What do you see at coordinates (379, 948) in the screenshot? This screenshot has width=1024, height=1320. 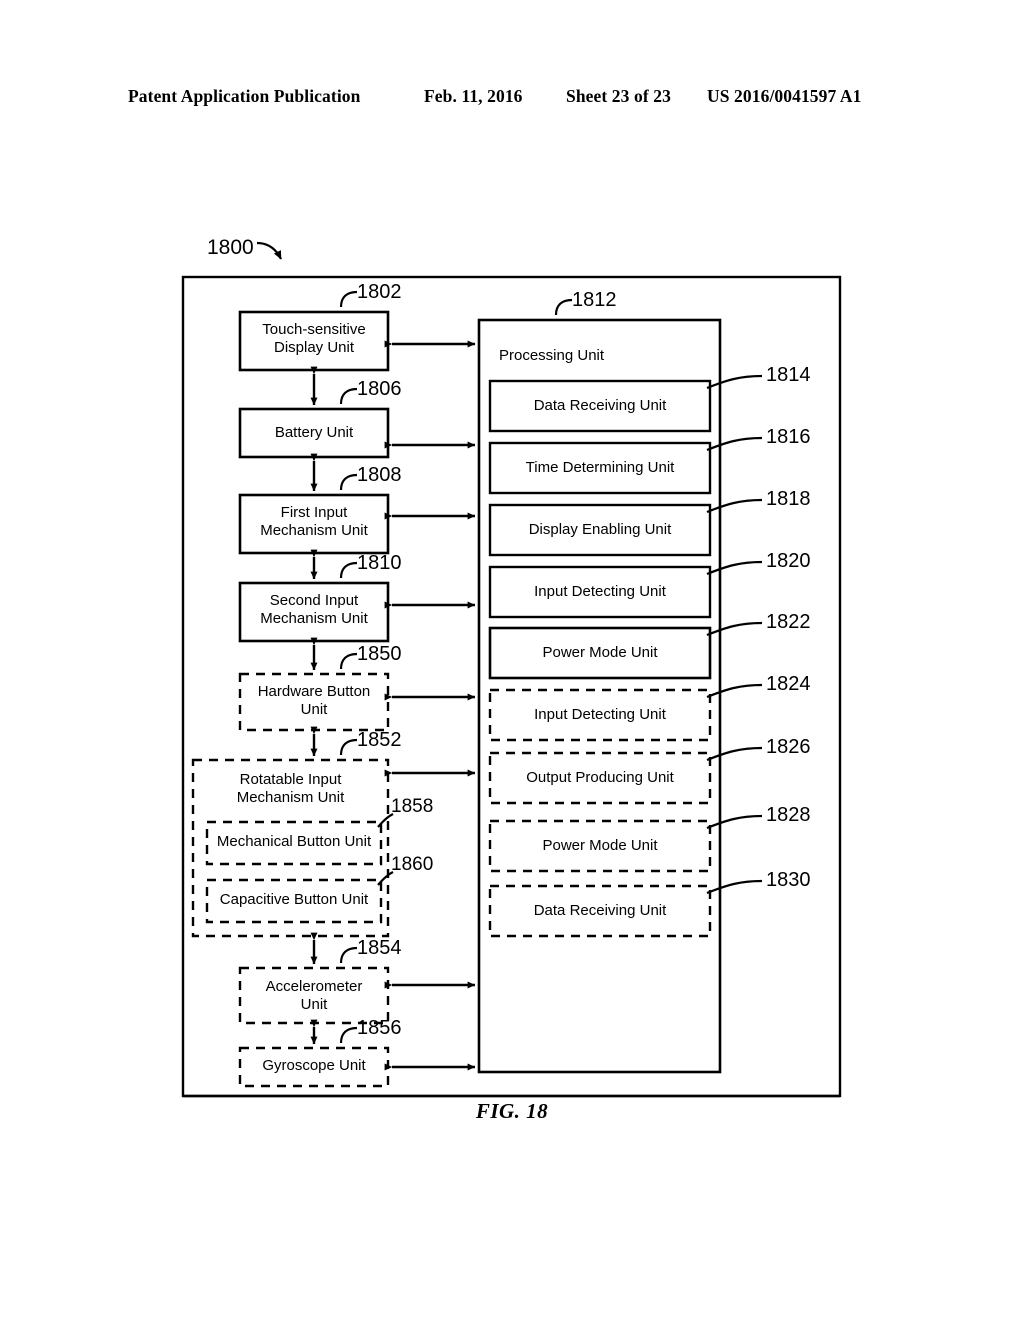 I see `refnum-1854: 1854` at bounding box center [379, 948].